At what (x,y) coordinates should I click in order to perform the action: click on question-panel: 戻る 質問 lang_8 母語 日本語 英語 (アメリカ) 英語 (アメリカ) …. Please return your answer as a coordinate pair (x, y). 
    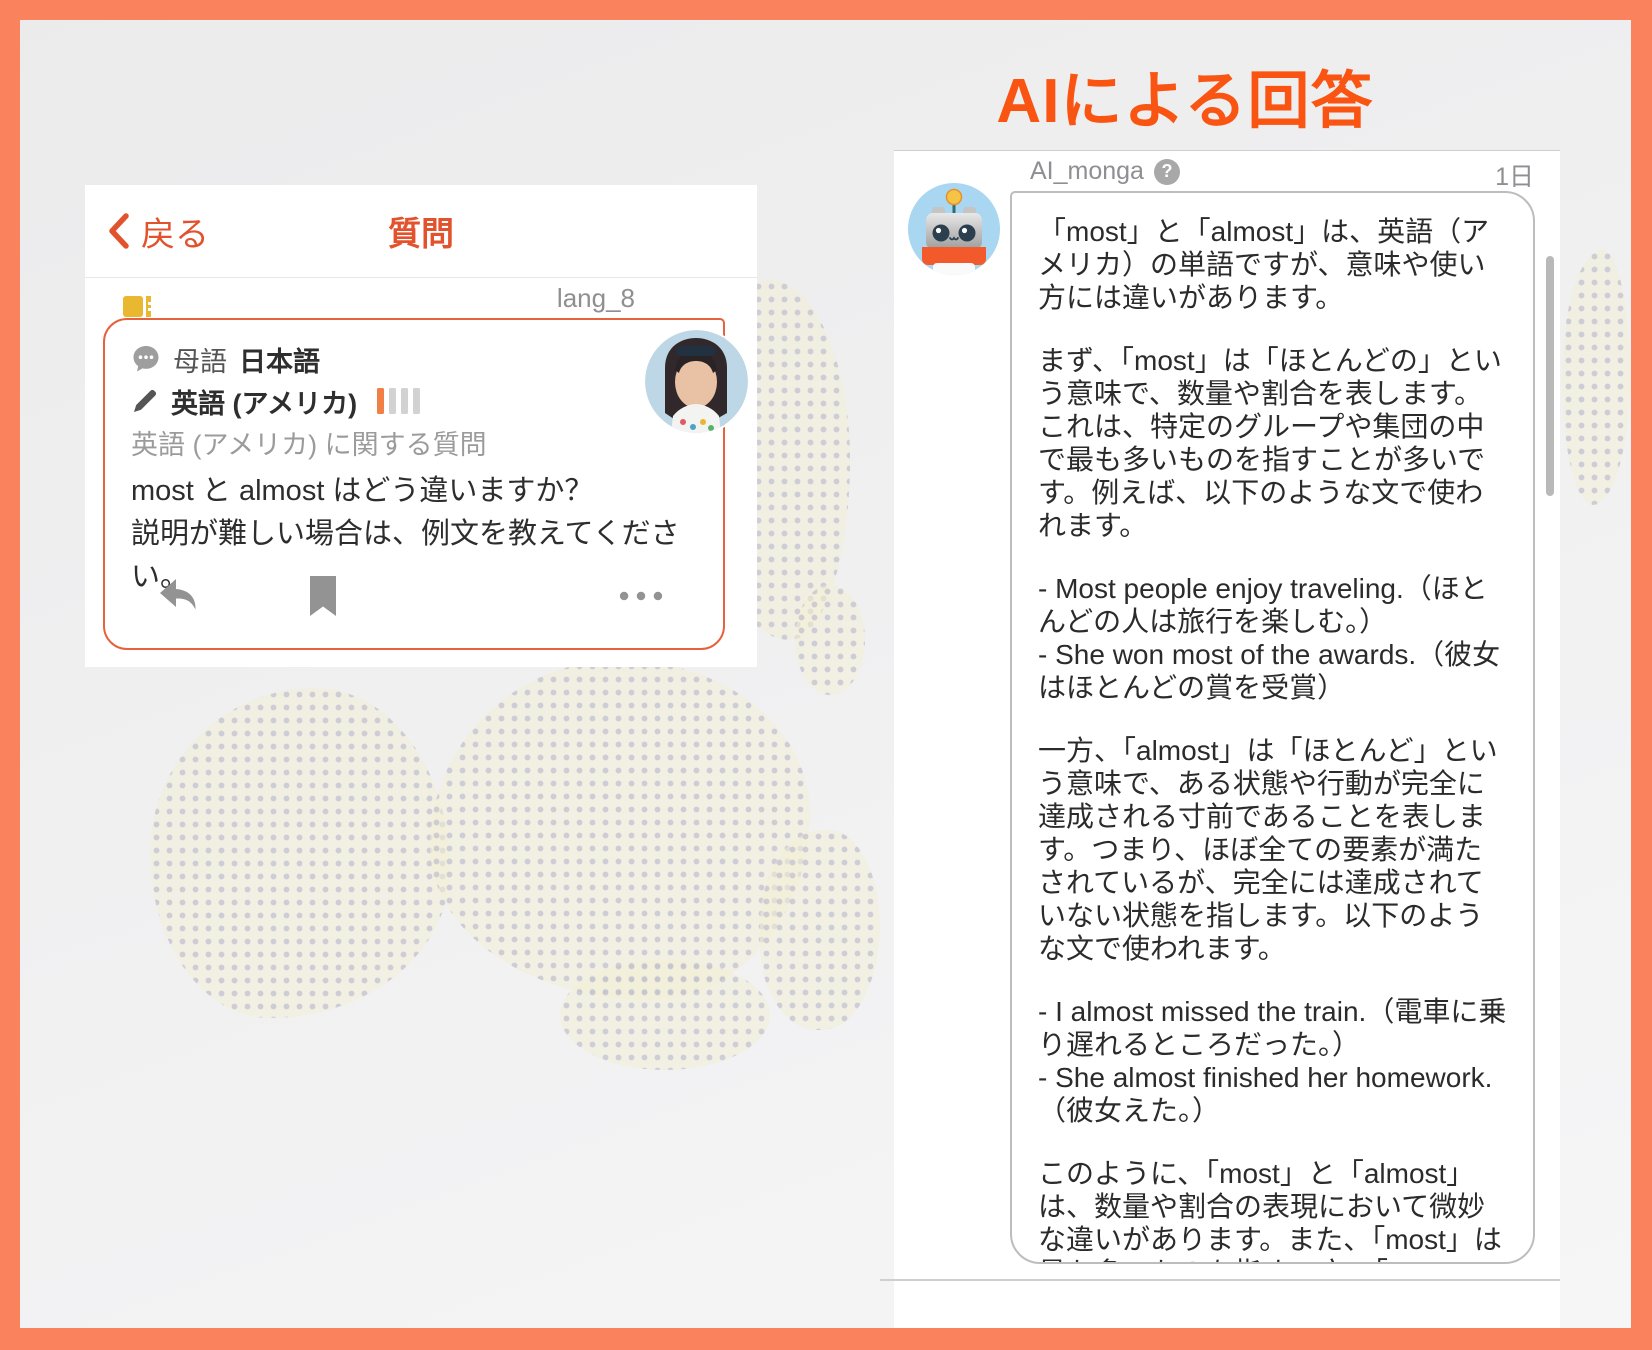
    Looking at the image, I should click on (421, 426).